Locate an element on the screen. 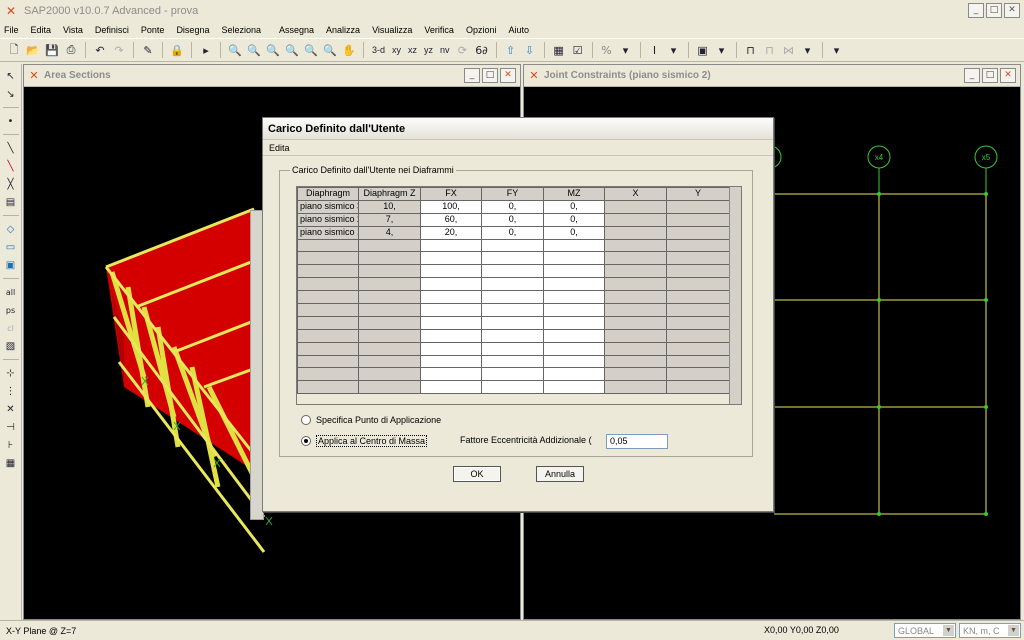 The height and width of the screenshot is (640, 1024). zoom-window-icon: 🔍 is located at coordinates (235, 50).